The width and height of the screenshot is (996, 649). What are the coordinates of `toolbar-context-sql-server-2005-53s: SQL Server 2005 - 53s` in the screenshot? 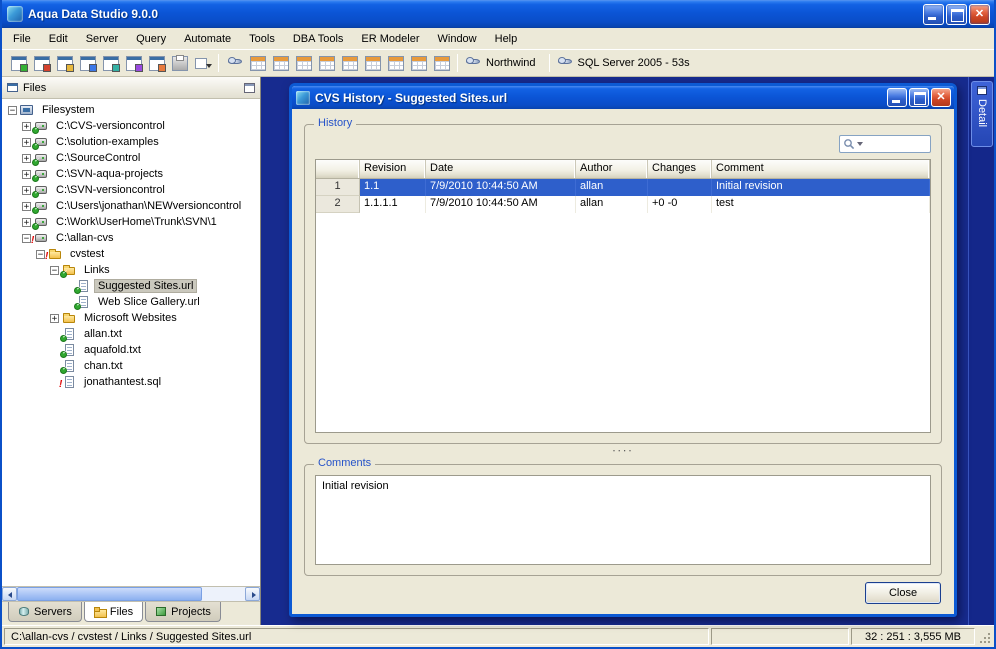 It's located at (626, 63).